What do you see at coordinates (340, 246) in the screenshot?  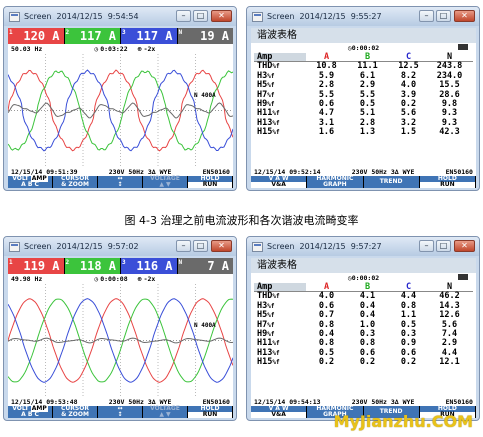 I see `window-timestamp: 2014/12/15 9:57:27` at bounding box center [340, 246].